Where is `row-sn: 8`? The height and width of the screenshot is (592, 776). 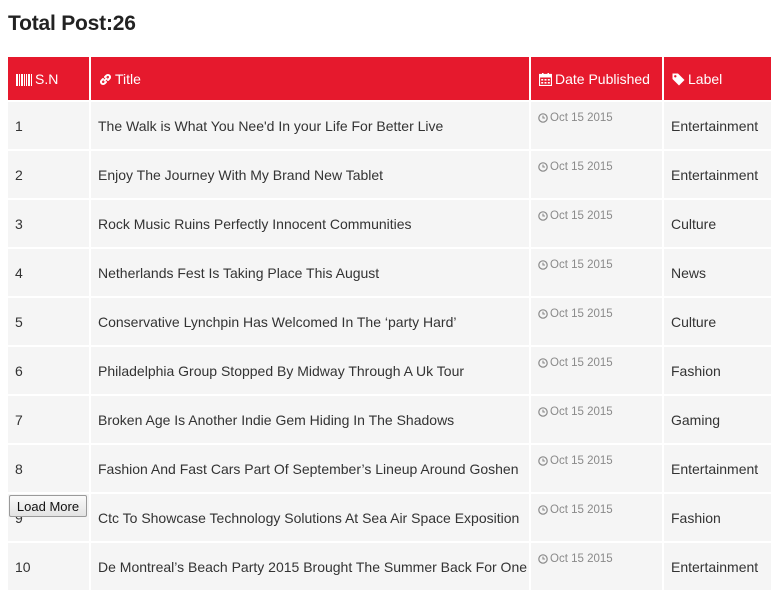
row-sn: 8 is located at coordinates (48, 468).